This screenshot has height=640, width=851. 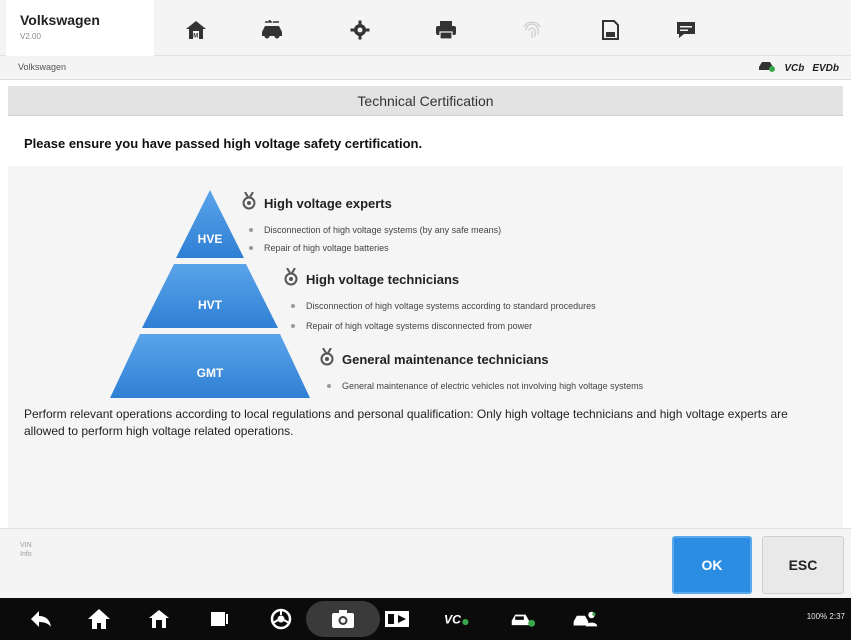 I want to click on recent-apps-icon, so click(x=219, y=619).